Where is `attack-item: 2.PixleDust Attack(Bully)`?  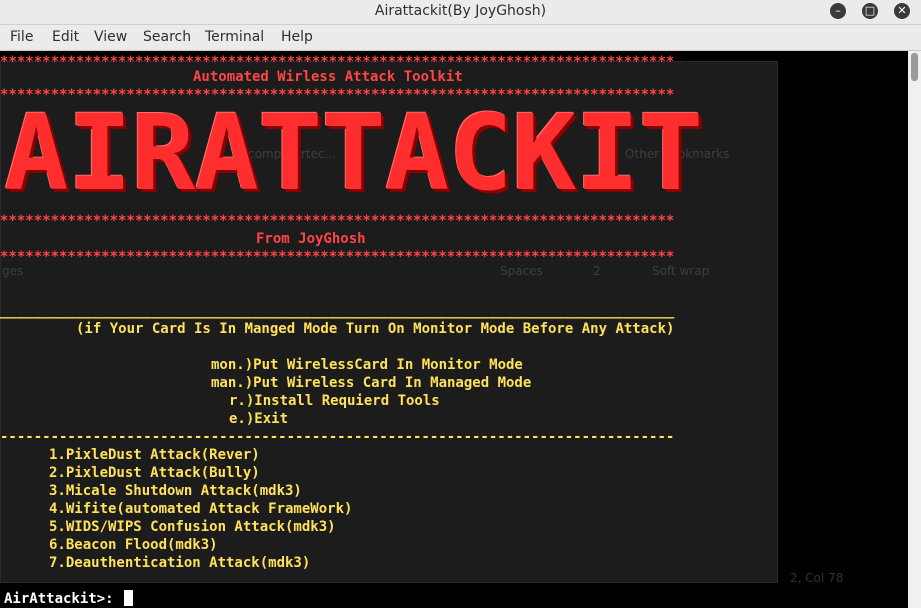
attack-item: 2.PixleDust Attack(Bully) is located at coordinates (154, 473).